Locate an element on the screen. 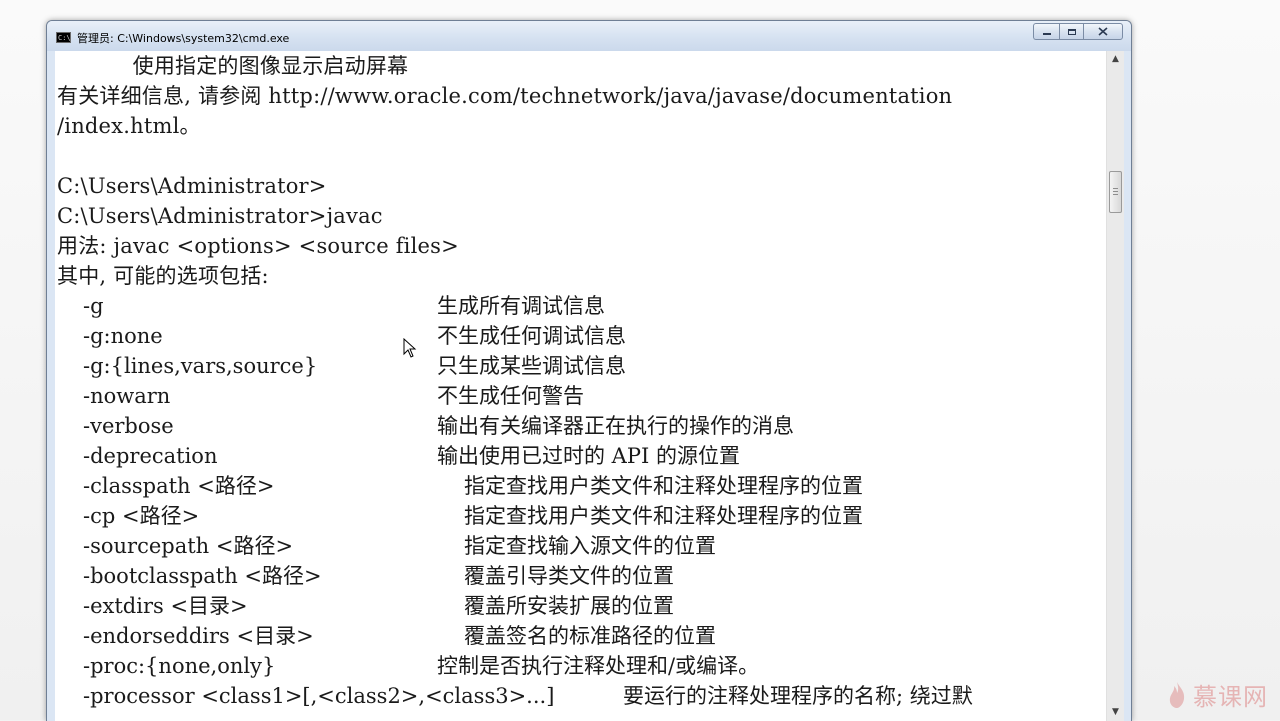 This screenshot has height=721, width=1280. option-description: 覆盖引导类文件的位置 is located at coordinates (569, 576).